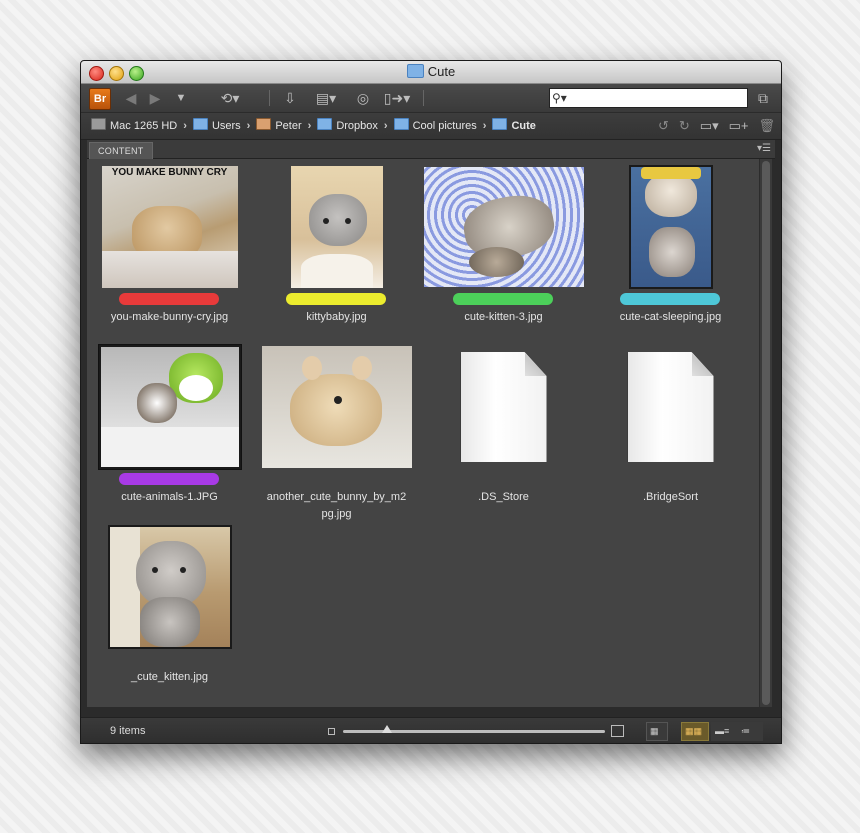 This screenshot has height=833, width=860. Describe the element at coordinates (200, 124) in the screenshot. I see `users-folder-icon` at that location.